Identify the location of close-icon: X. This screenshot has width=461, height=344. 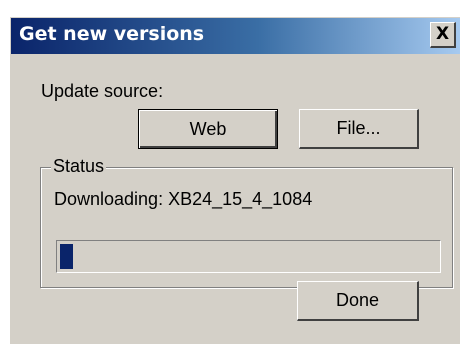
(442, 33).